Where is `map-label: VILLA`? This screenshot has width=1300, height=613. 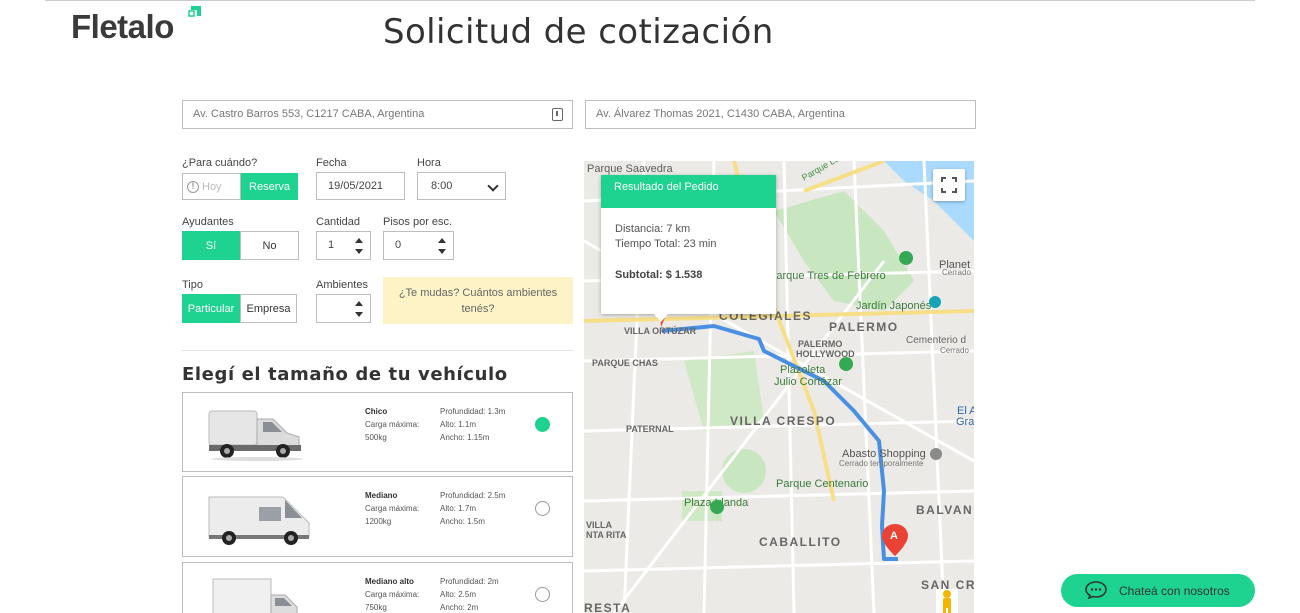 map-label: VILLA is located at coordinates (599, 525).